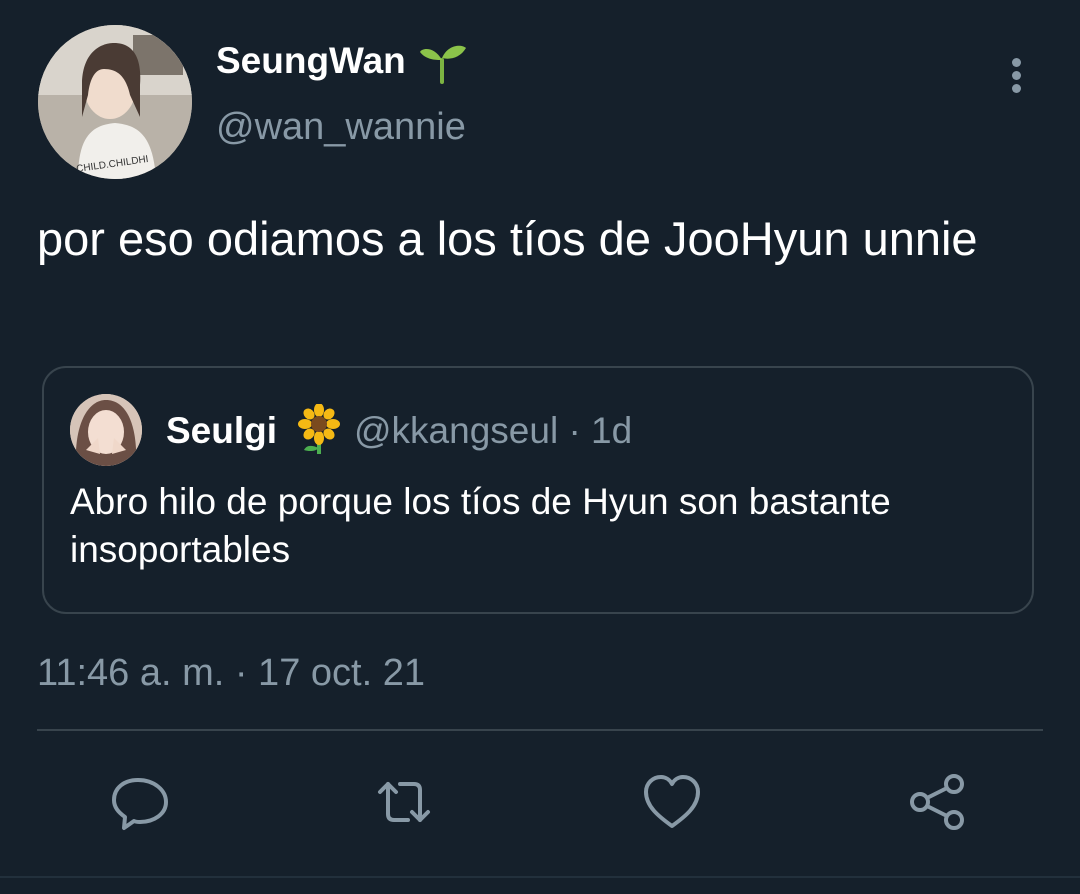  I want to click on author-avatar: CHILD.CHILDHI, so click(115, 102).